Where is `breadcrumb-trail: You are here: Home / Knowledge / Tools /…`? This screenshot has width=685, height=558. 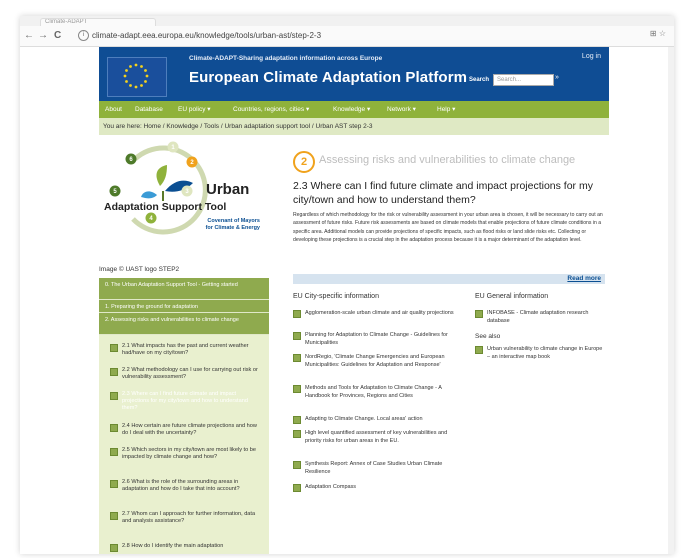
breadcrumb-trail: You are here: Home / Knowledge / Tools /… is located at coordinates (238, 126).